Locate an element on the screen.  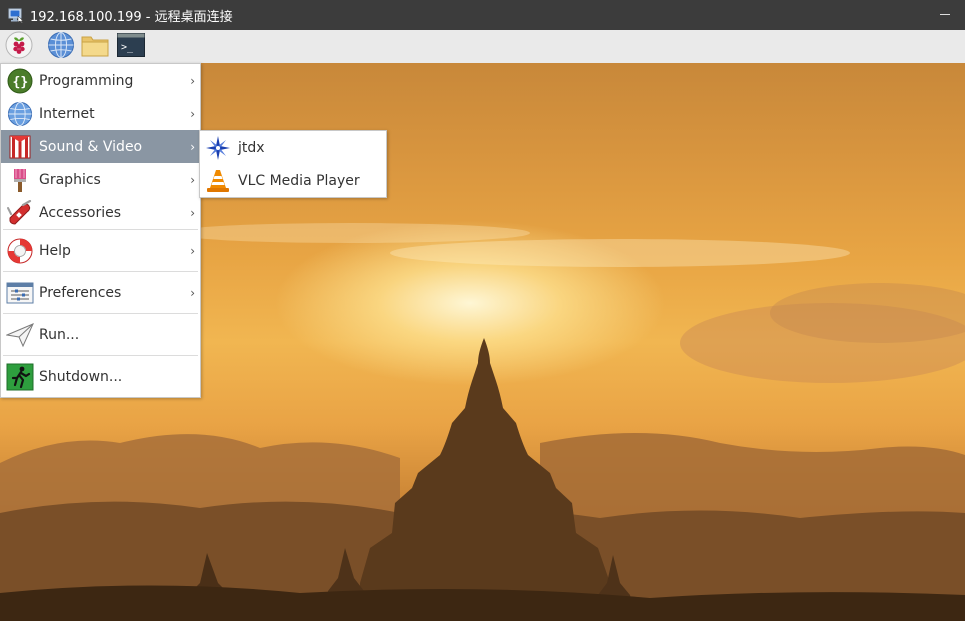
menu-item-internet: Internet › is located at coordinates (100, 113).